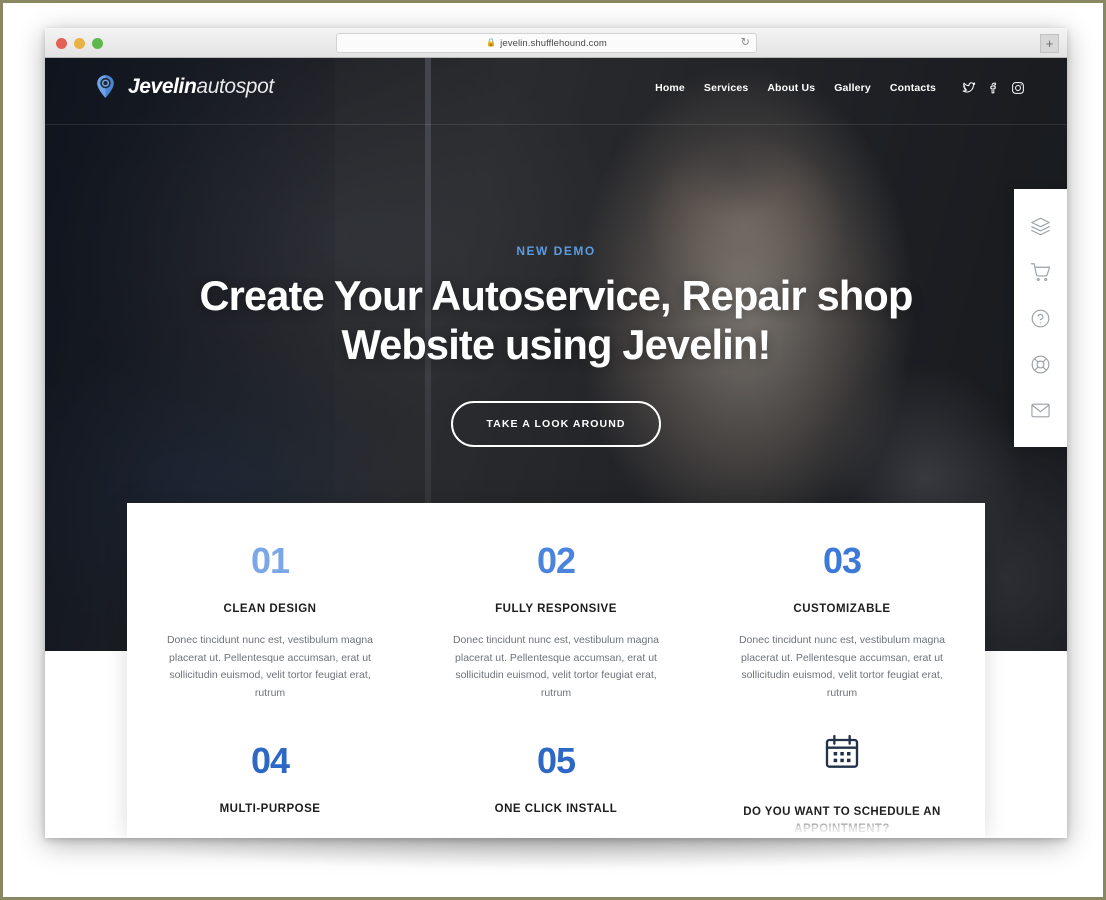 This screenshot has width=1106, height=900. What do you see at coordinates (270, 609) in the screenshot?
I see `feature-title: CLEAN DESIGN` at bounding box center [270, 609].